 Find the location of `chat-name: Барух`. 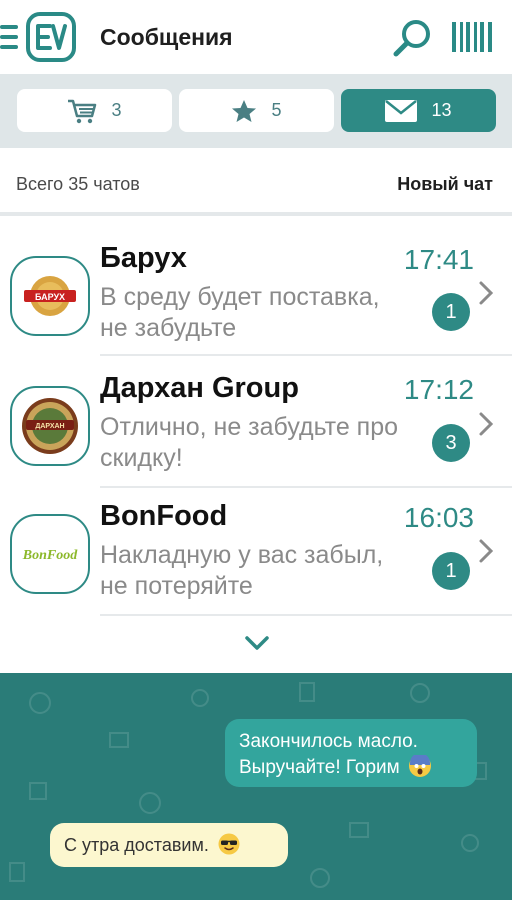

chat-name: Барух is located at coordinates (143, 258).